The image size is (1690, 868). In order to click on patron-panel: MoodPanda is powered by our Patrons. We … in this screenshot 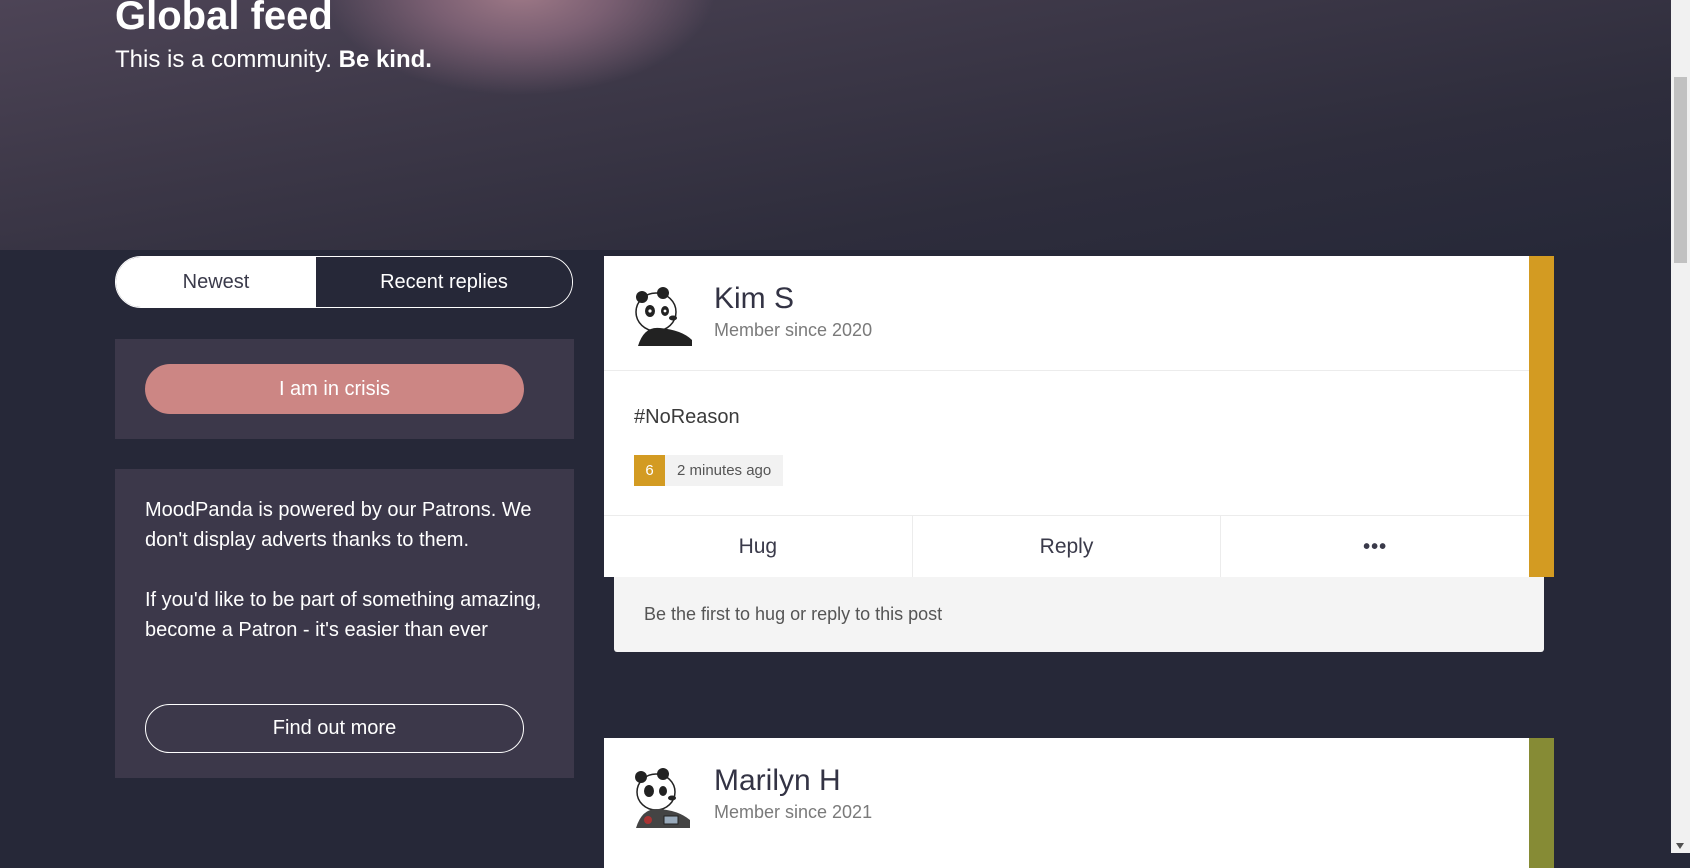, I will do `click(344, 623)`.